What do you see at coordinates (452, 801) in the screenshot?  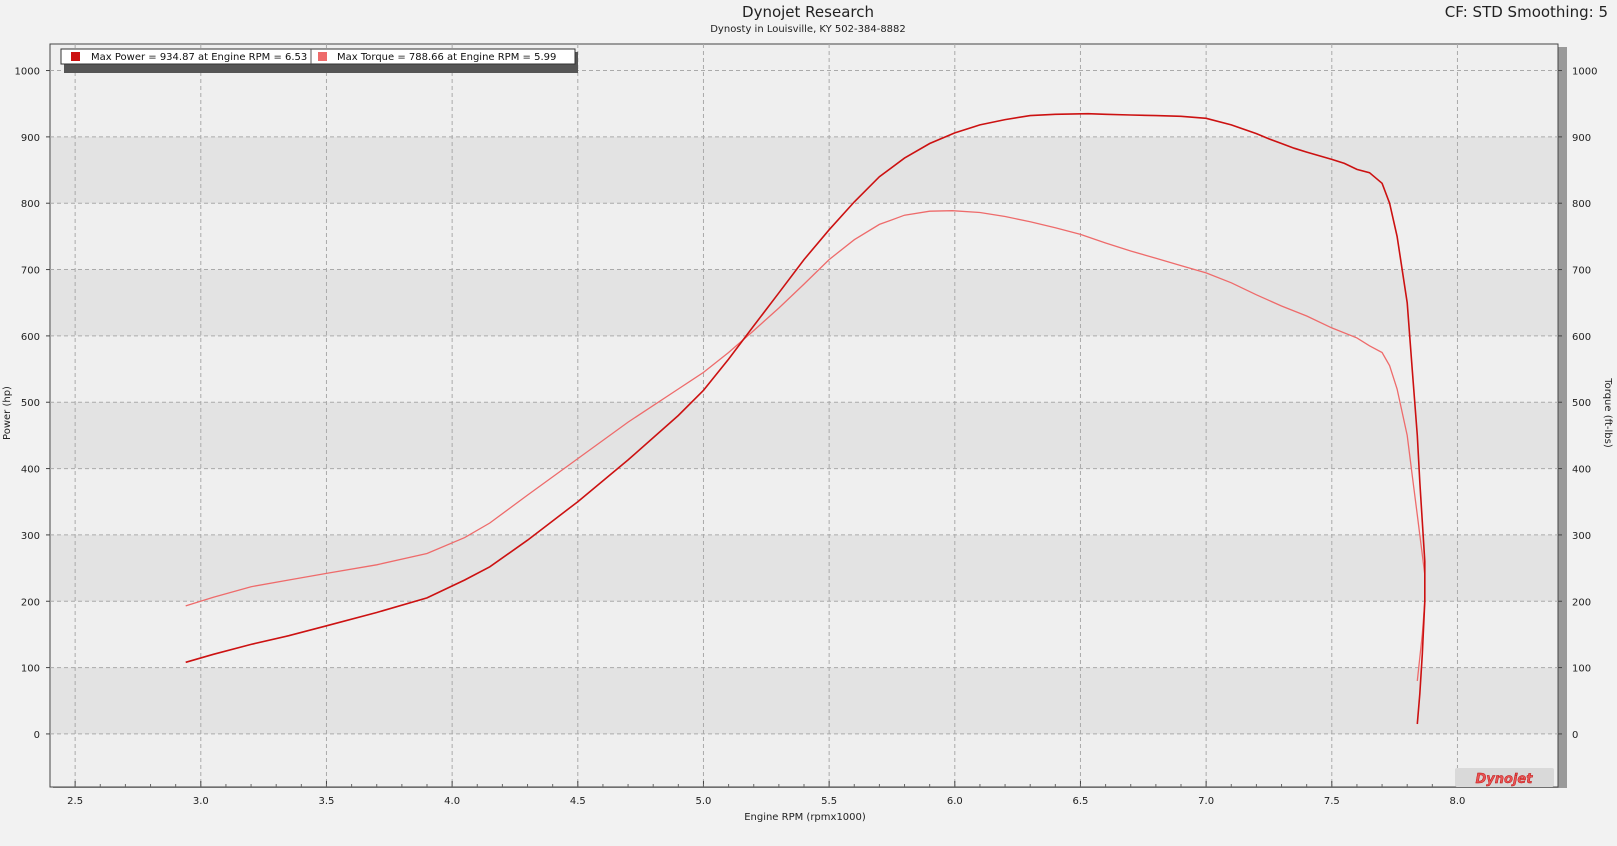 I see `x-tick: 4.0` at bounding box center [452, 801].